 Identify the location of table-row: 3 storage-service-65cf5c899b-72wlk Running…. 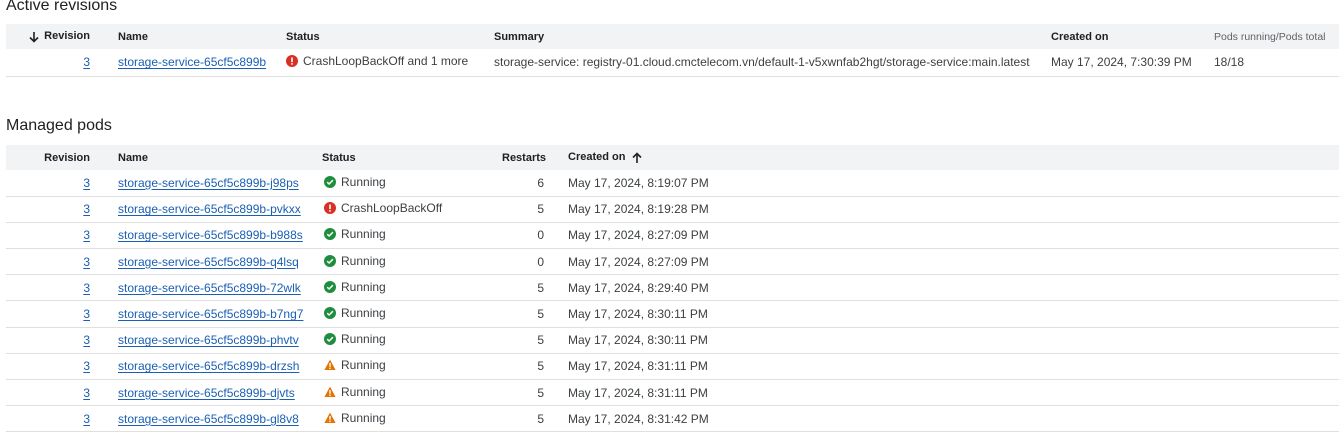
(672, 288).